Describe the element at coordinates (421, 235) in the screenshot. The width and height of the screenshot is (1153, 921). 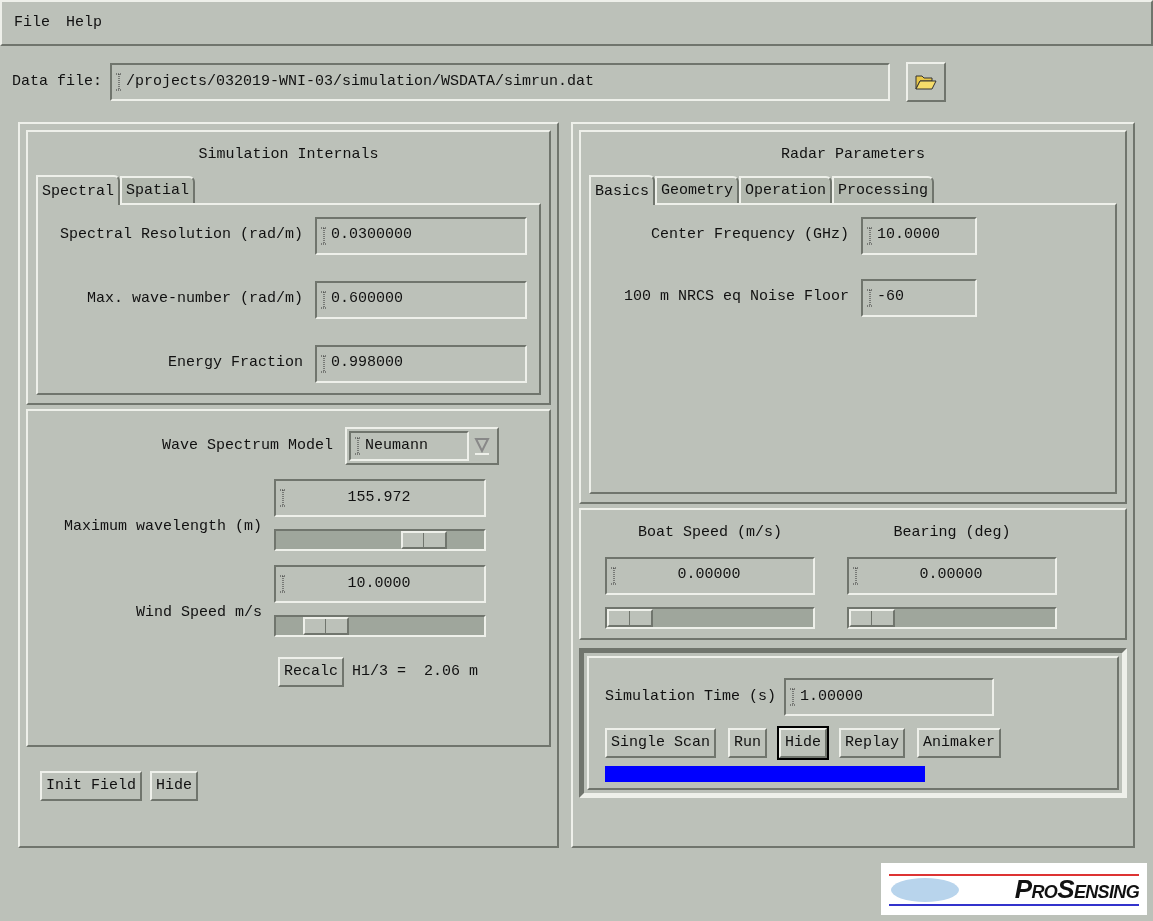
I see `text-field: 0.0300000` at that location.